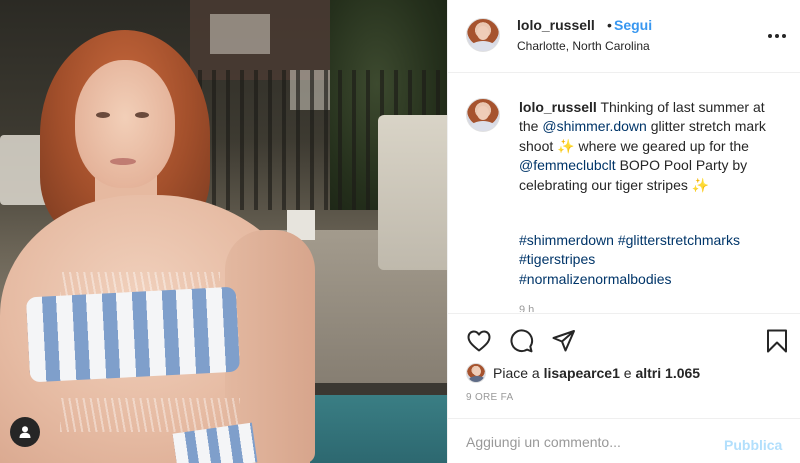  What do you see at coordinates (753, 445) in the screenshot?
I see `publish-button: Pubblica` at bounding box center [753, 445].